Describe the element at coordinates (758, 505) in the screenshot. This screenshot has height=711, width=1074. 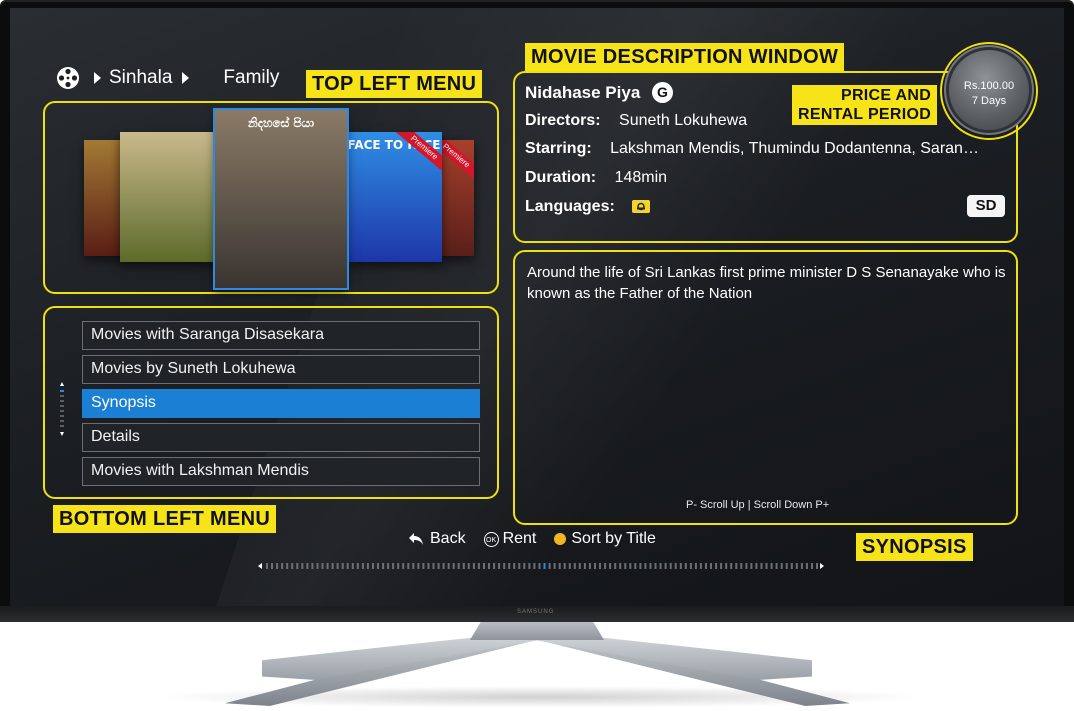
I see `scroll-hint: P- Scroll Up | Scroll Down P+` at that location.